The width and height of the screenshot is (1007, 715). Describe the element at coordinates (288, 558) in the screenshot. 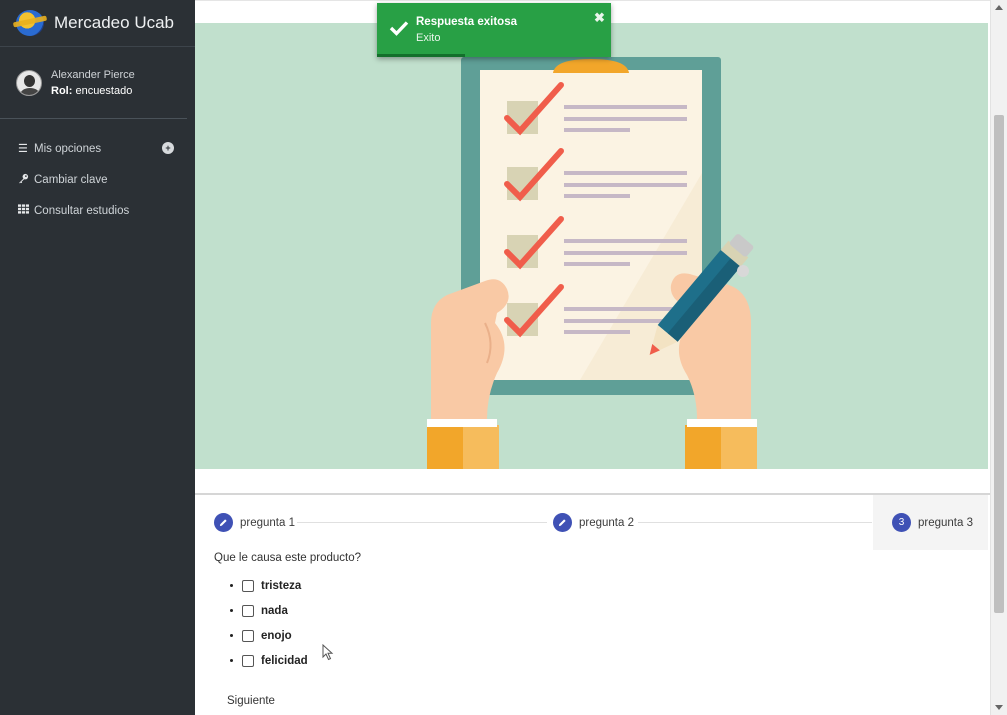

I see `question-text: Que le causa este producto?` at that location.